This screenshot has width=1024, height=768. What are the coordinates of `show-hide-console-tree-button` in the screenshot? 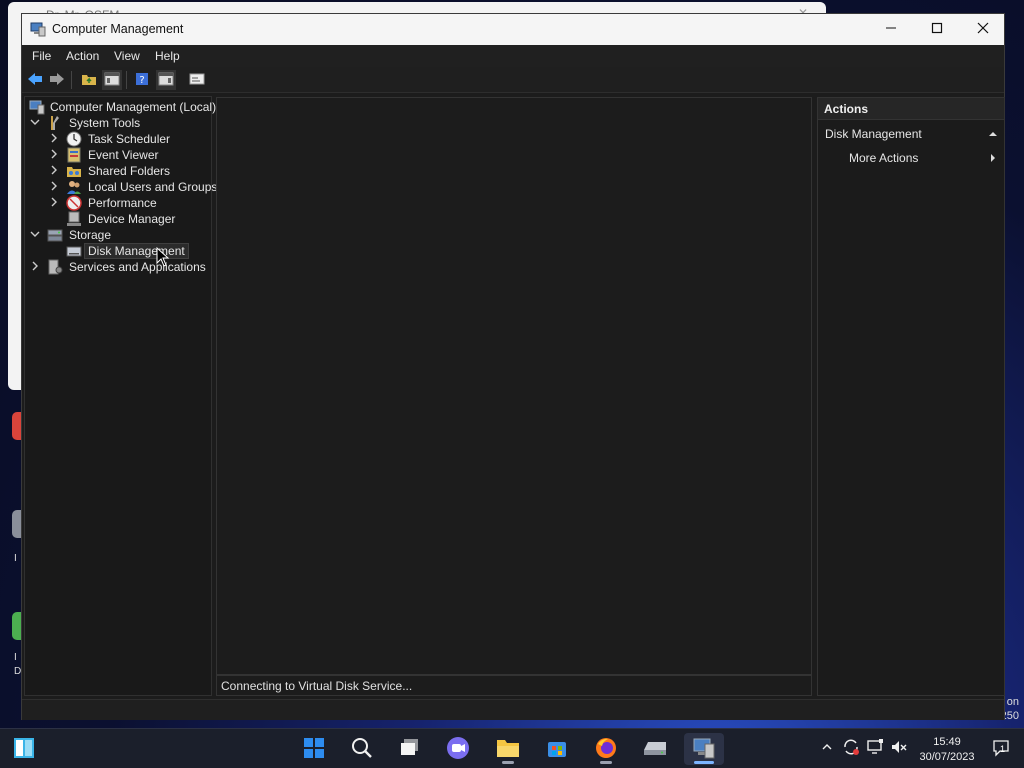 It's located at (112, 80).